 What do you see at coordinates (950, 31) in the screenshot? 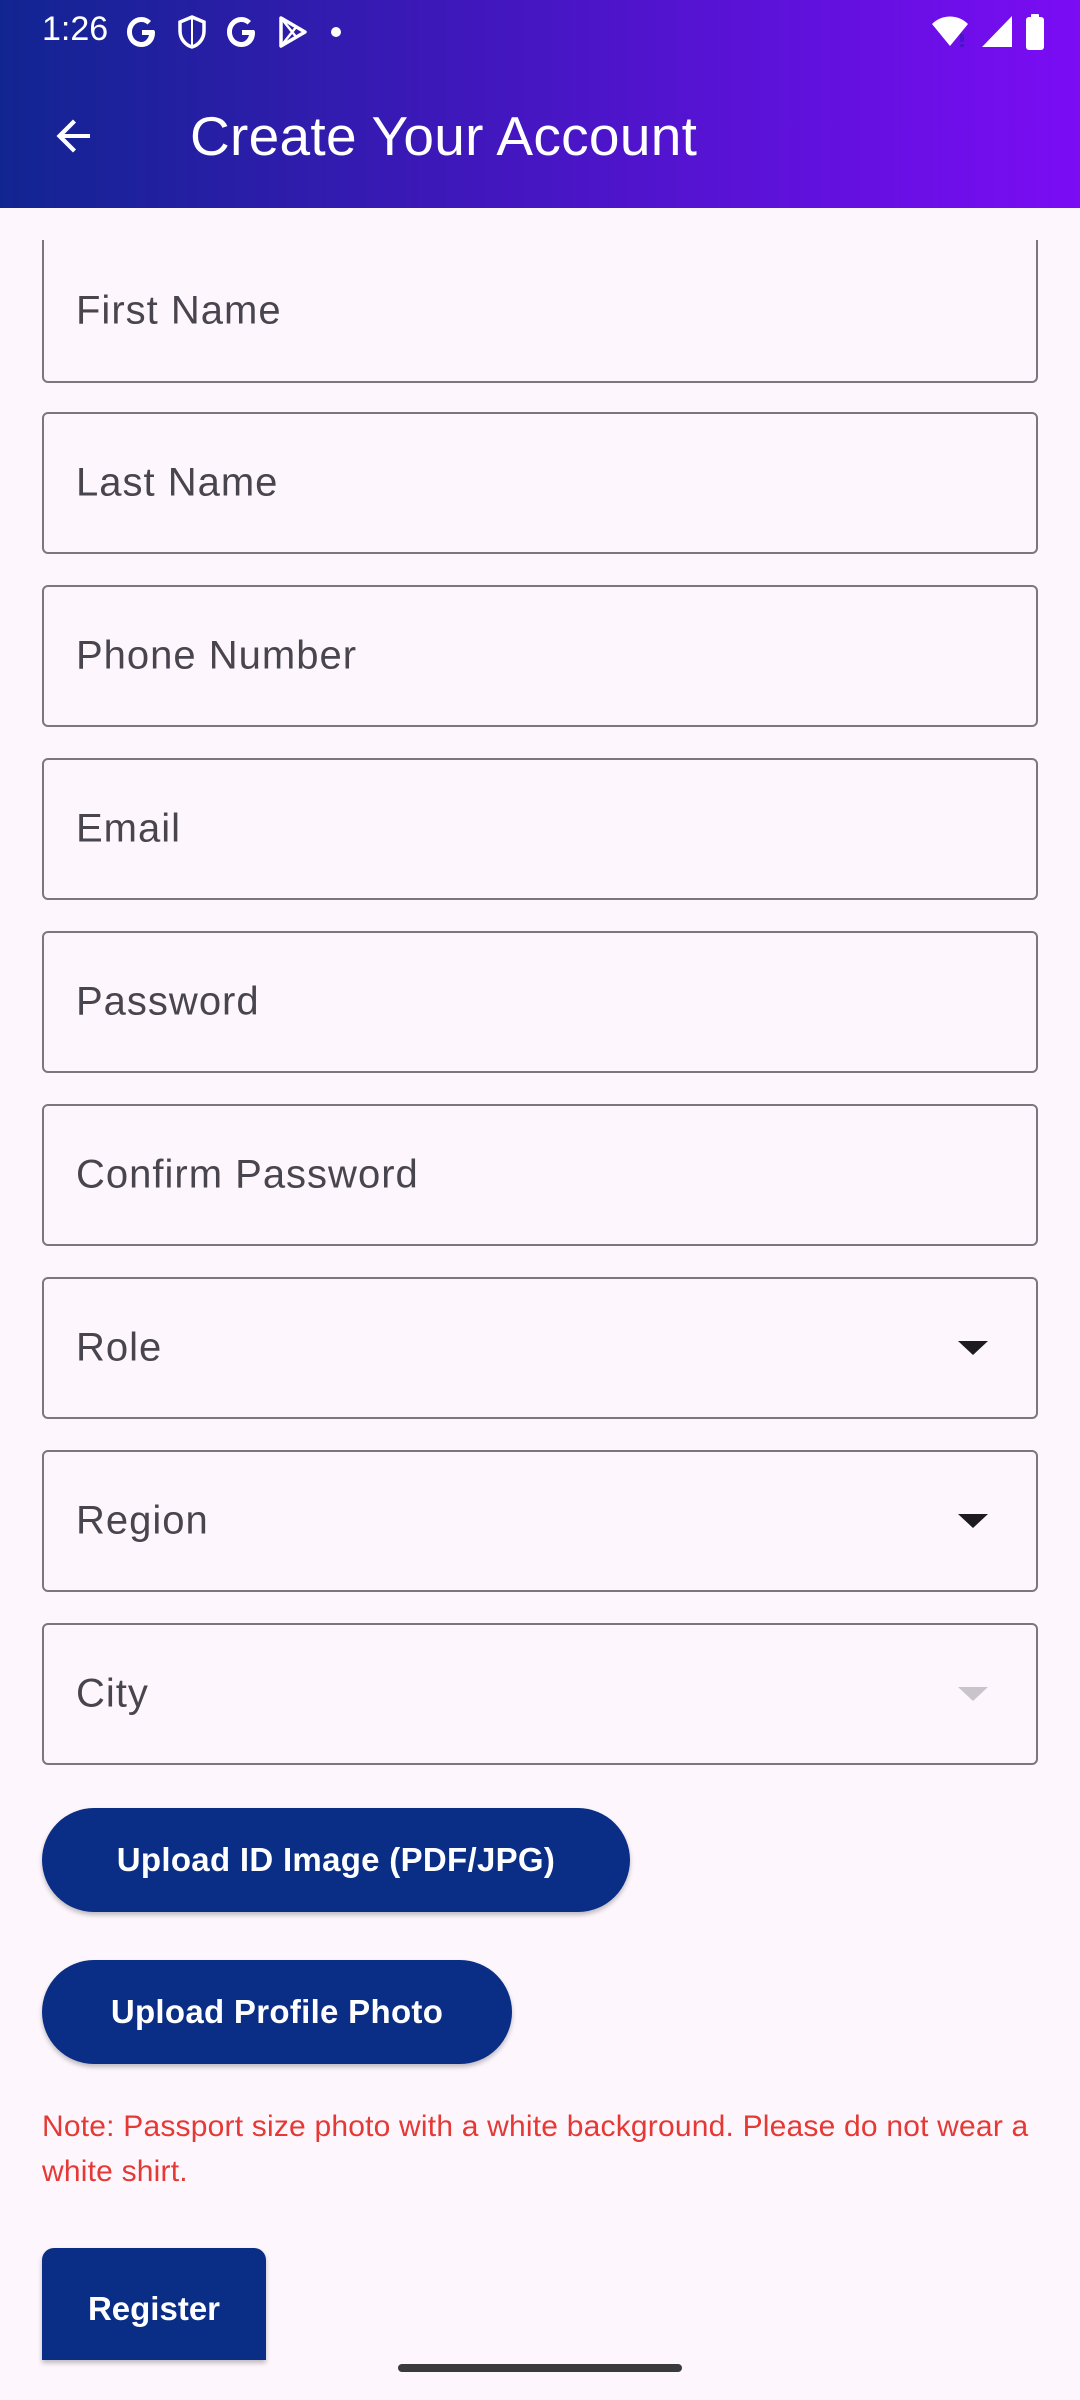
I see `wifi-icon` at bounding box center [950, 31].